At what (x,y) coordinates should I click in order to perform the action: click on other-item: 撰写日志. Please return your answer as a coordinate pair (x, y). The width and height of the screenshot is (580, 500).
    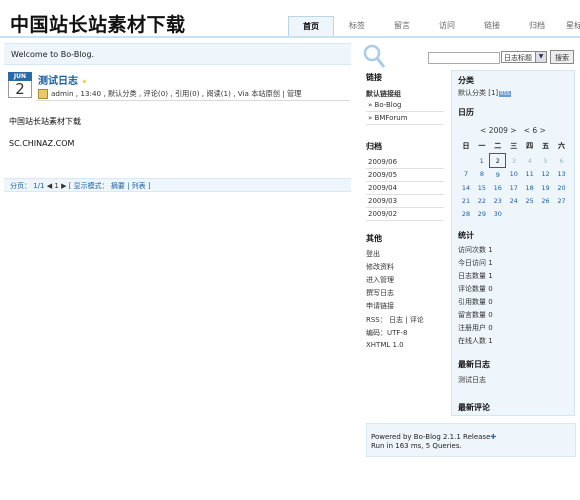
    Looking at the image, I should click on (405, 293).